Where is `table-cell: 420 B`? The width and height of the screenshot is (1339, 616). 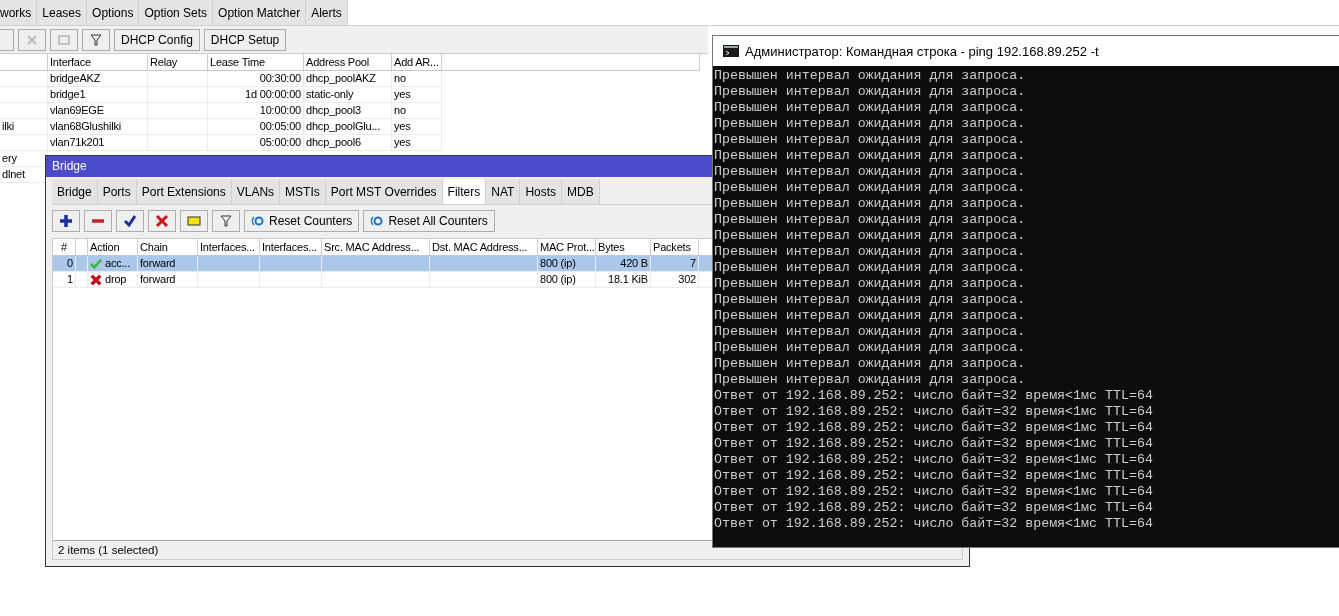
table-cell: 420 B is located at coordinates (623, 264).